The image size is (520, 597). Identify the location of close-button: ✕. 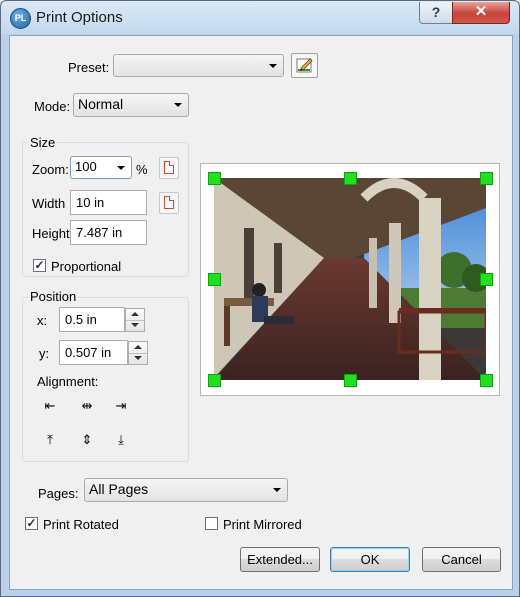
(481, 13).